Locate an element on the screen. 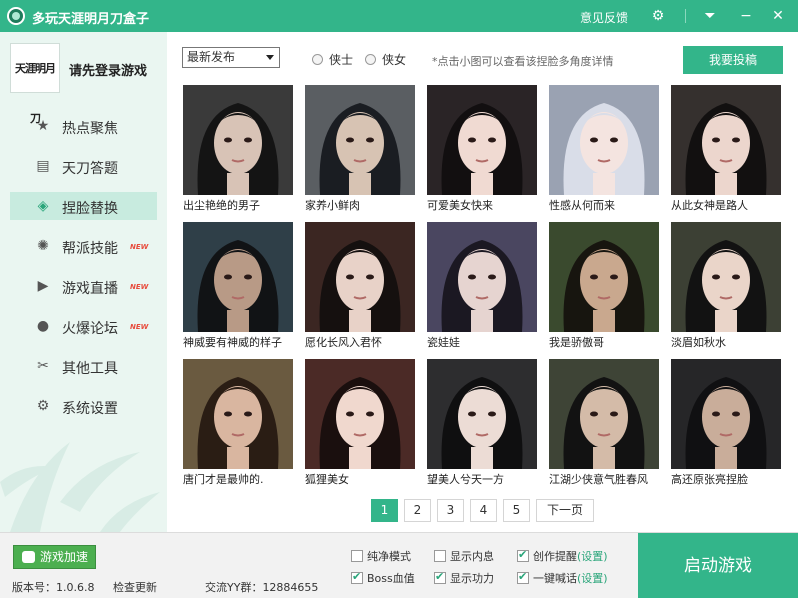 The width and height of the screenshot is (798, 598). face-card: 唐门才是最帅的. is located at coordinates (238, 424).